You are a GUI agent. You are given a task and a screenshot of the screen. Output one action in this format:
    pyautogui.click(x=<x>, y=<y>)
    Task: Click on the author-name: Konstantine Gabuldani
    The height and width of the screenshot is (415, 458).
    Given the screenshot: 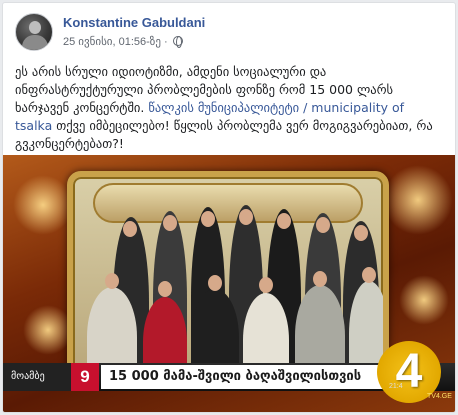 What is the action you would take?
    pyautogui.click(x=134, y=22)
    